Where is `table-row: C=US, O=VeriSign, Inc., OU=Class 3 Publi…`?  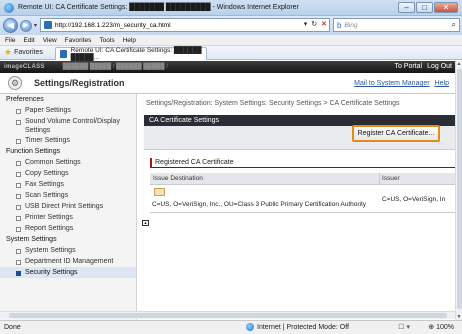 table-row: C=US, O=VeriSign, Inc., OU=Class 3 Publi… is located at coordinates (302, 199).